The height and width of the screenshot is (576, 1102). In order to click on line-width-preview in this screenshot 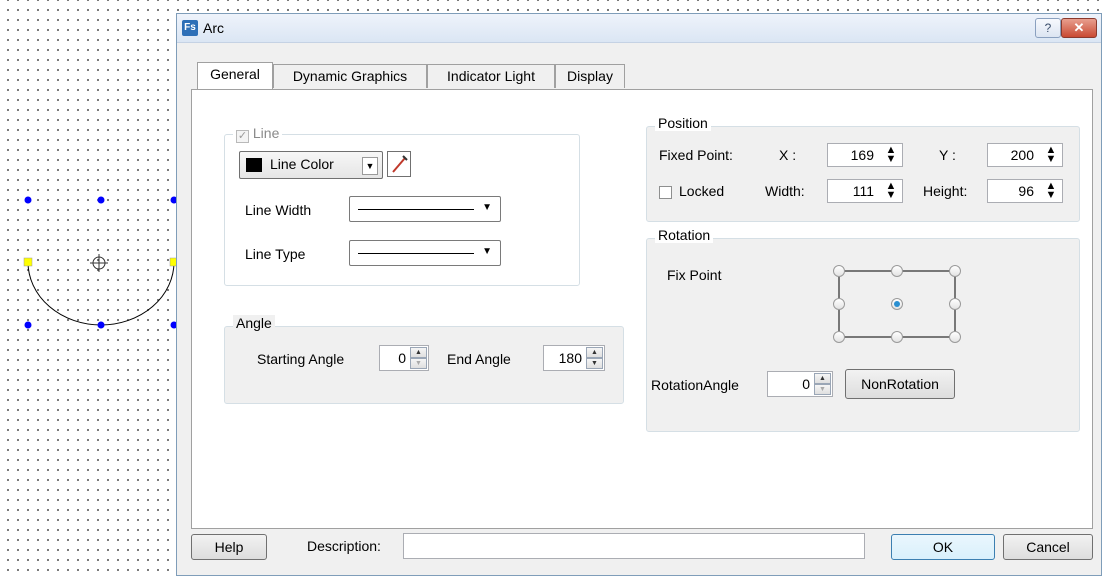, I will do `click(416, 209)`.